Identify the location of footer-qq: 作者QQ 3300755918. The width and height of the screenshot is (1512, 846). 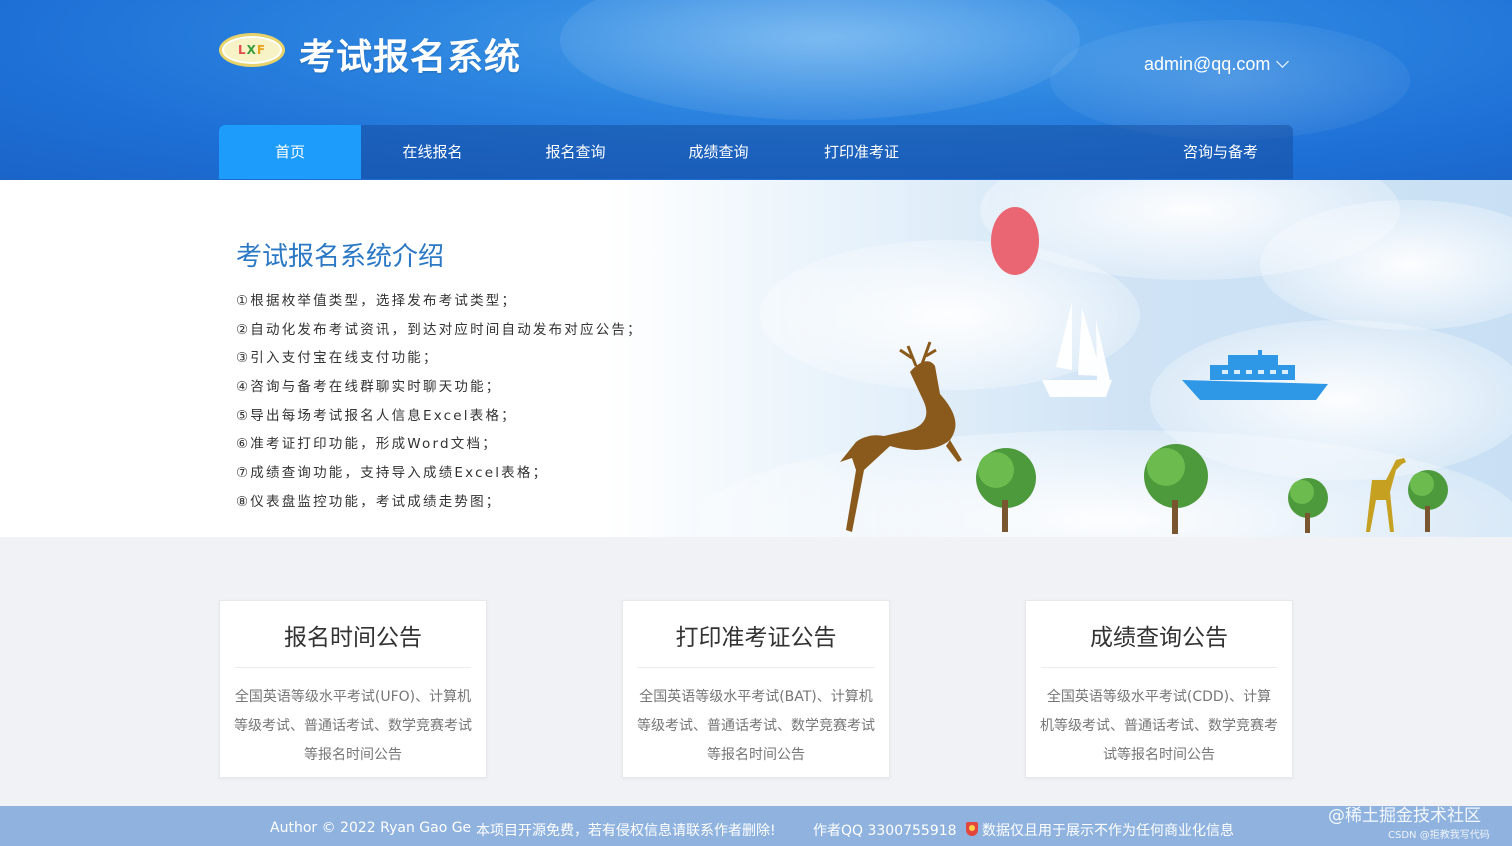
(885, 831).